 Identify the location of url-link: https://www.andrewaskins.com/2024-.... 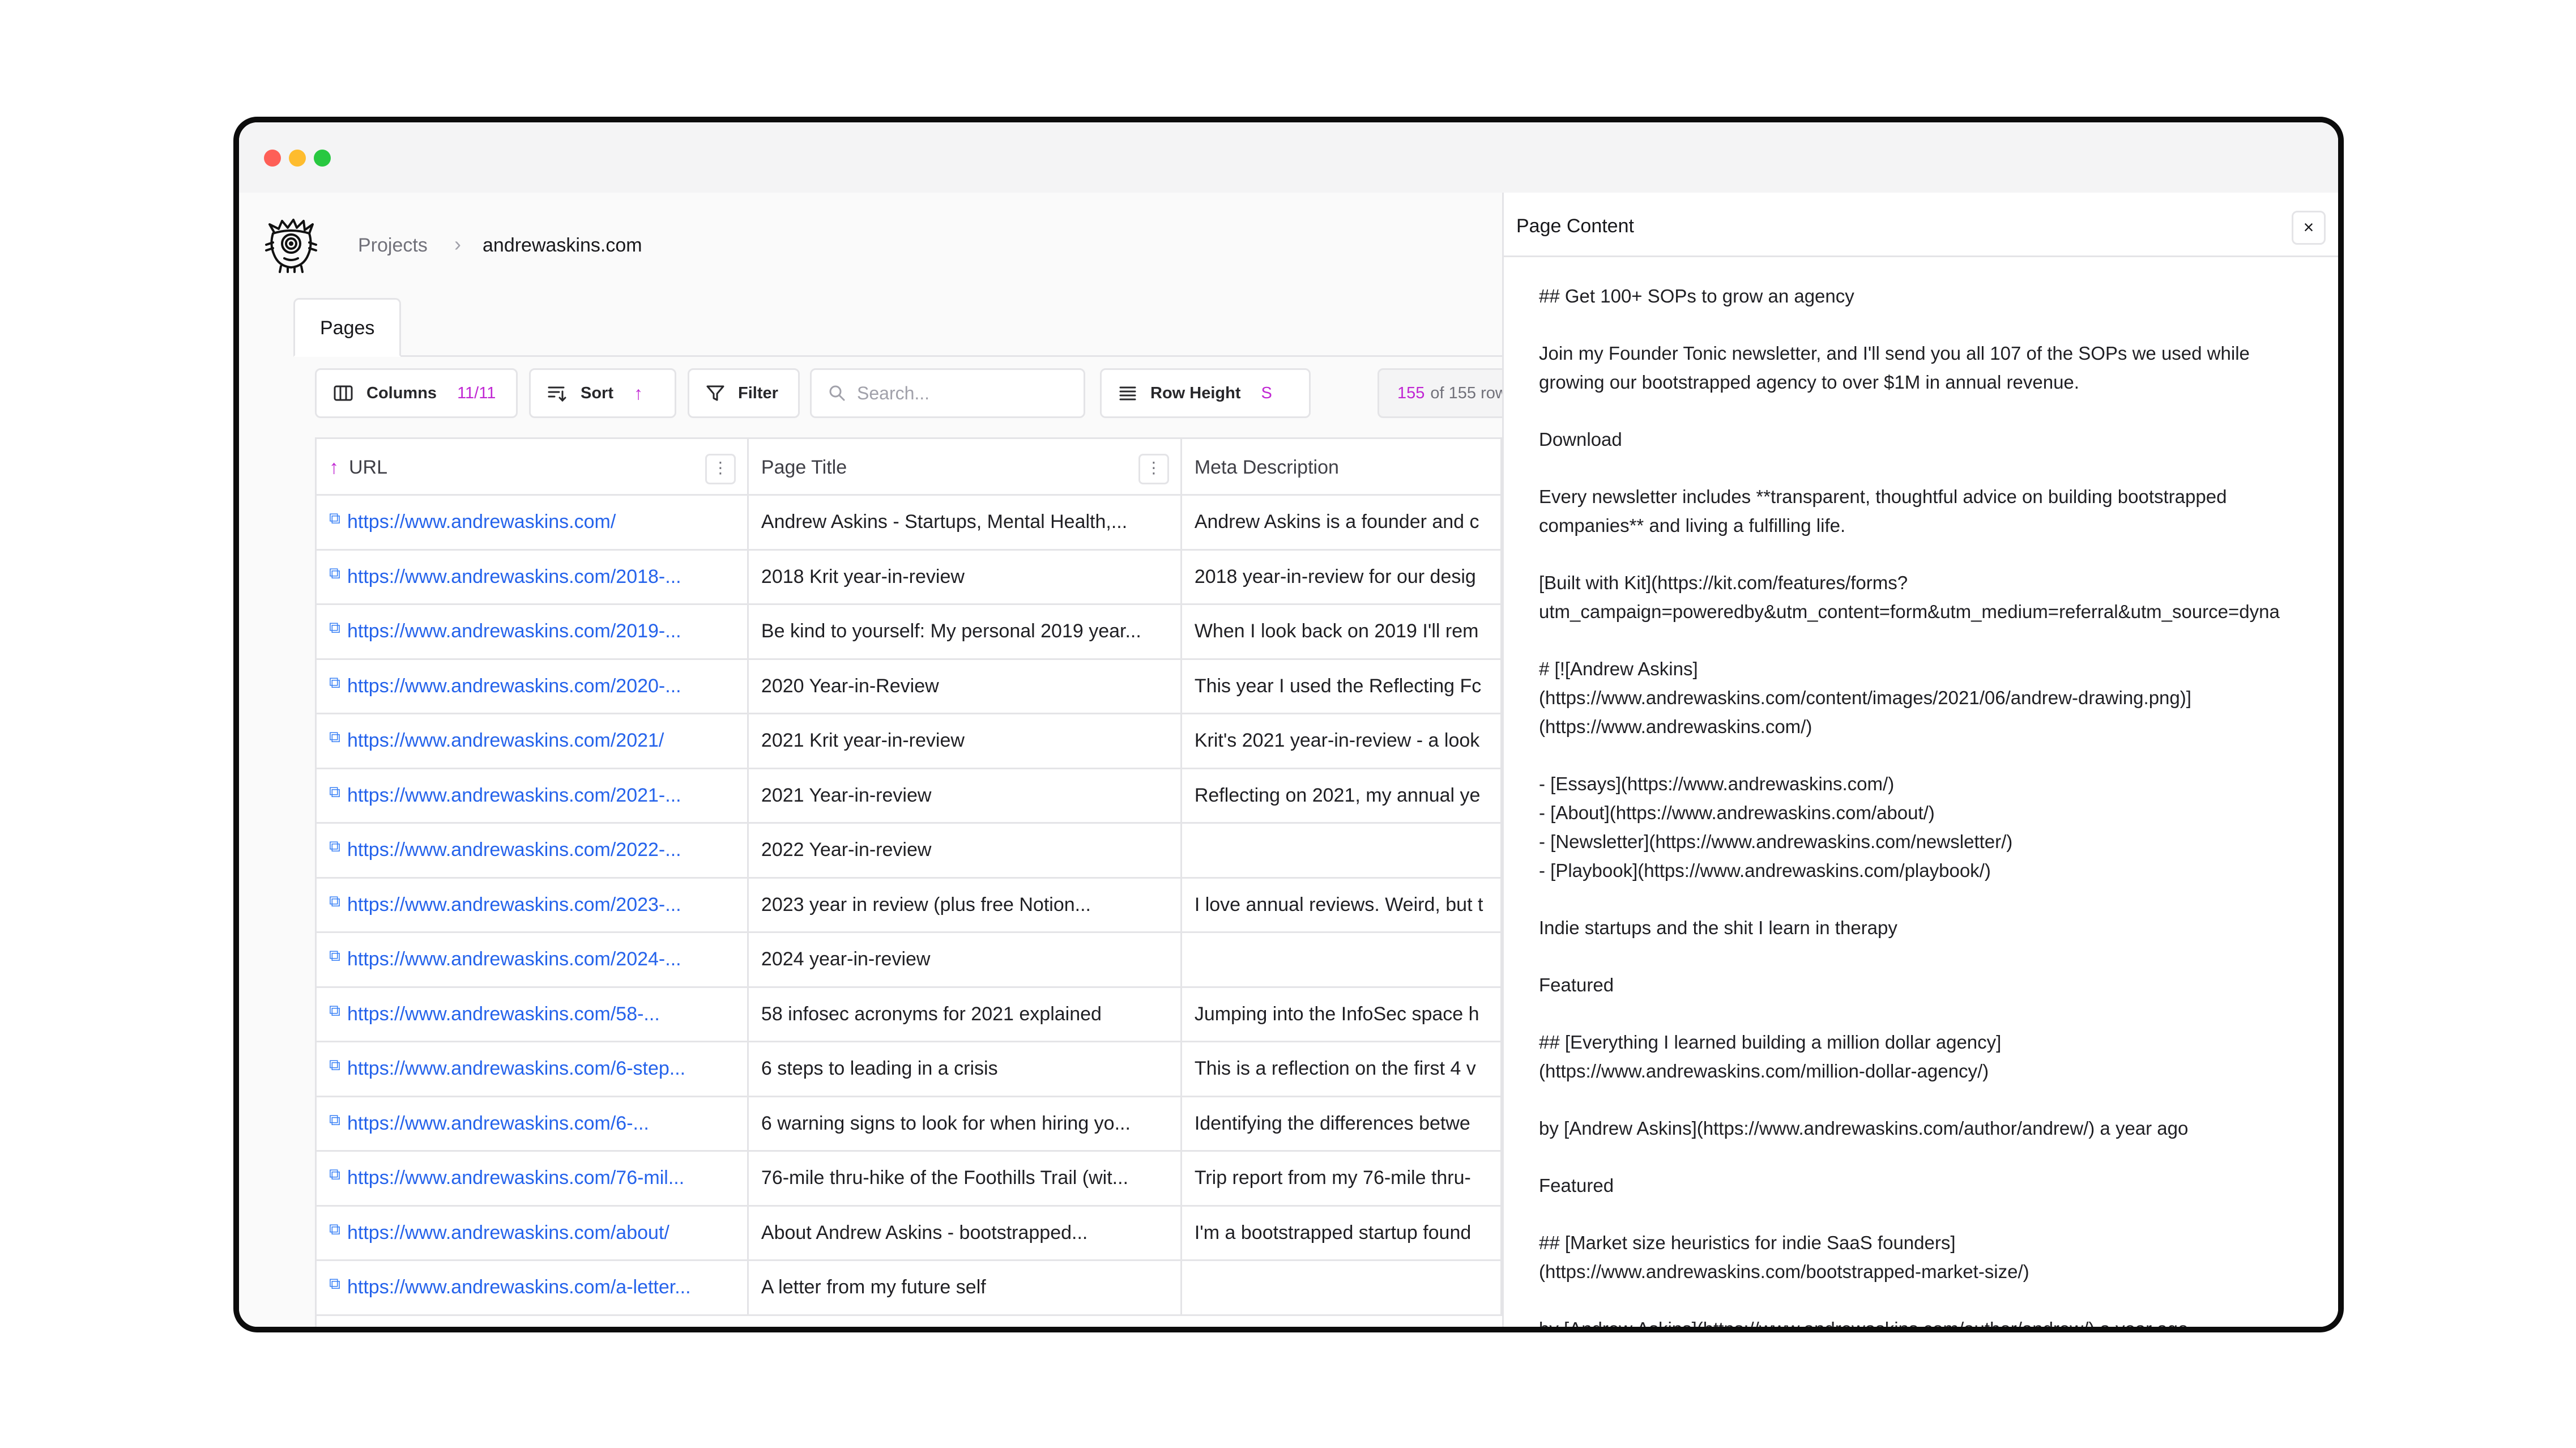
(514, 959).